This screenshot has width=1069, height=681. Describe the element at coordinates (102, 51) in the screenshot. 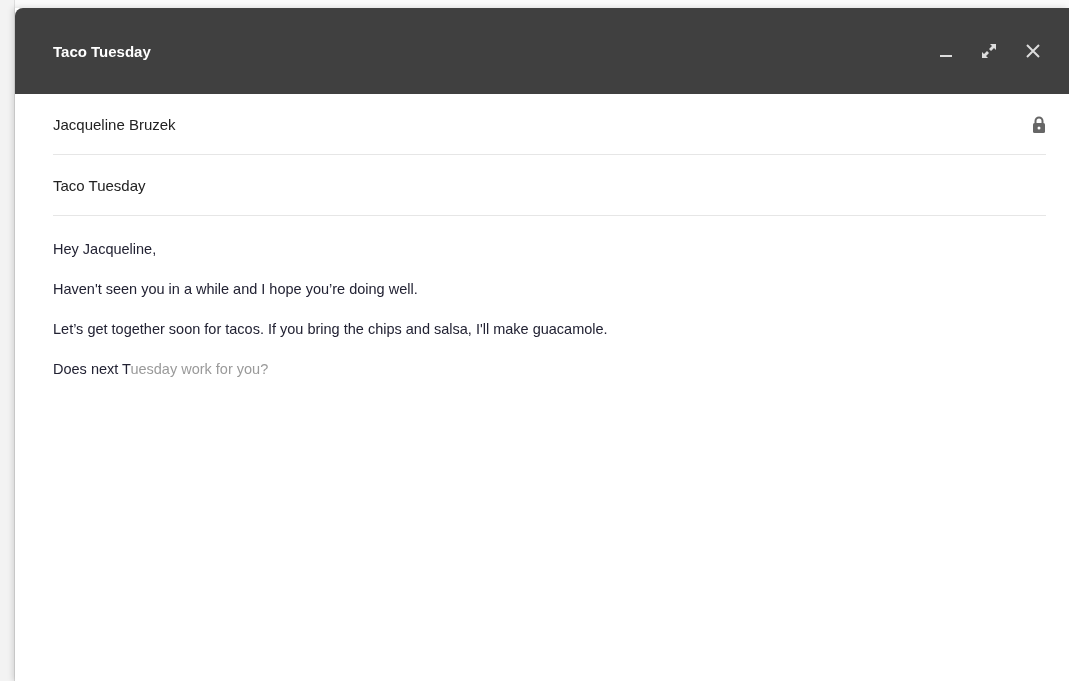

I see `window-title: Taco Tuesday` at that location.